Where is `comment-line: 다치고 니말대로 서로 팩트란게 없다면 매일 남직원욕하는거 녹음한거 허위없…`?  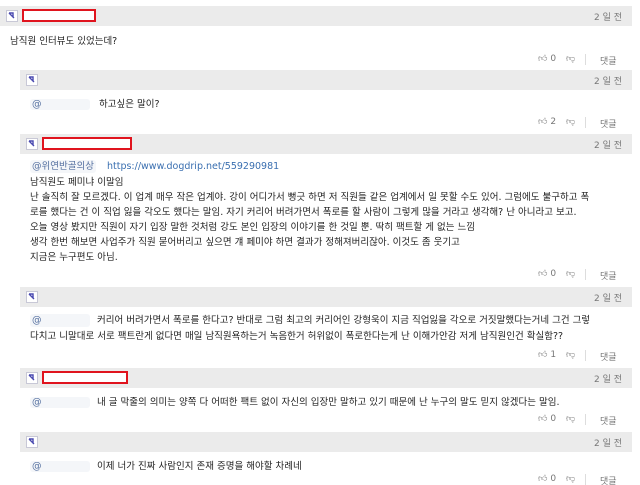 comment-line: 다치고 니말대로 서로 팩트란게 없다면 매일 남직원욕하는거 녹음한거 허위없… is located at coordinates (297, 336).